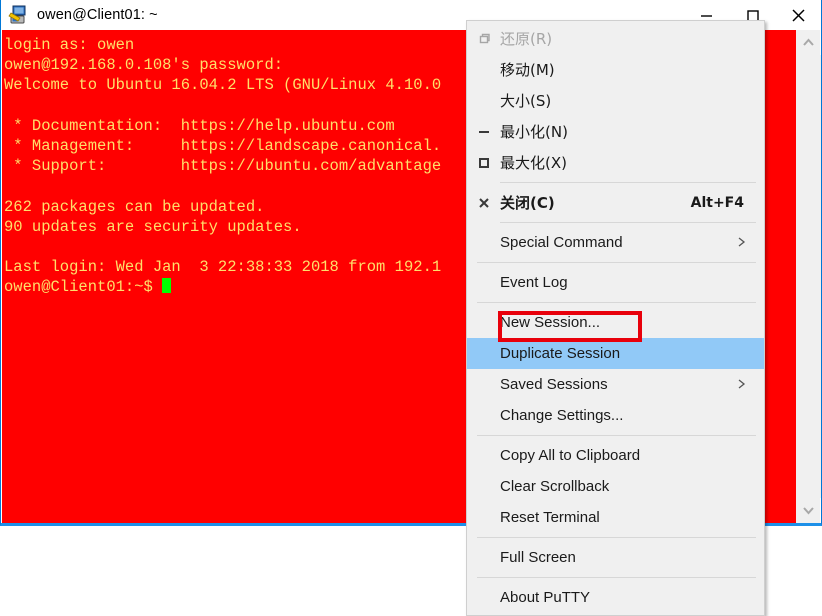 Image resolution: width=822 pixels, height=616 pixels. Describe the element at coordinates (534, 132) in the screenshot. I see `menu-item-label: 最小化(N)` at that location.